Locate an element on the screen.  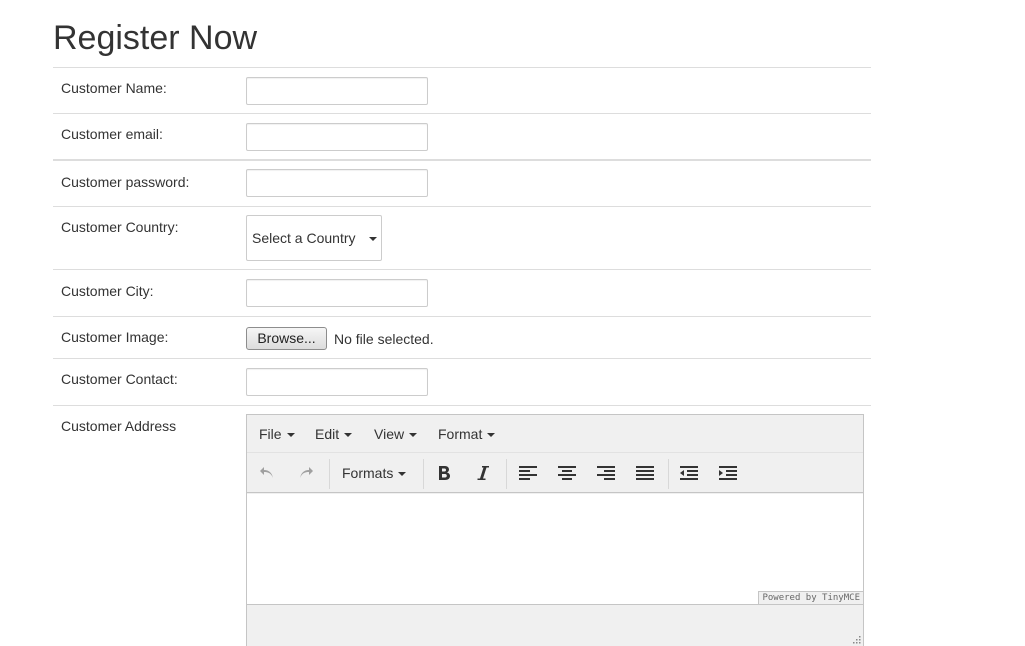
customer-name-input is located at coordinates (337, 91).